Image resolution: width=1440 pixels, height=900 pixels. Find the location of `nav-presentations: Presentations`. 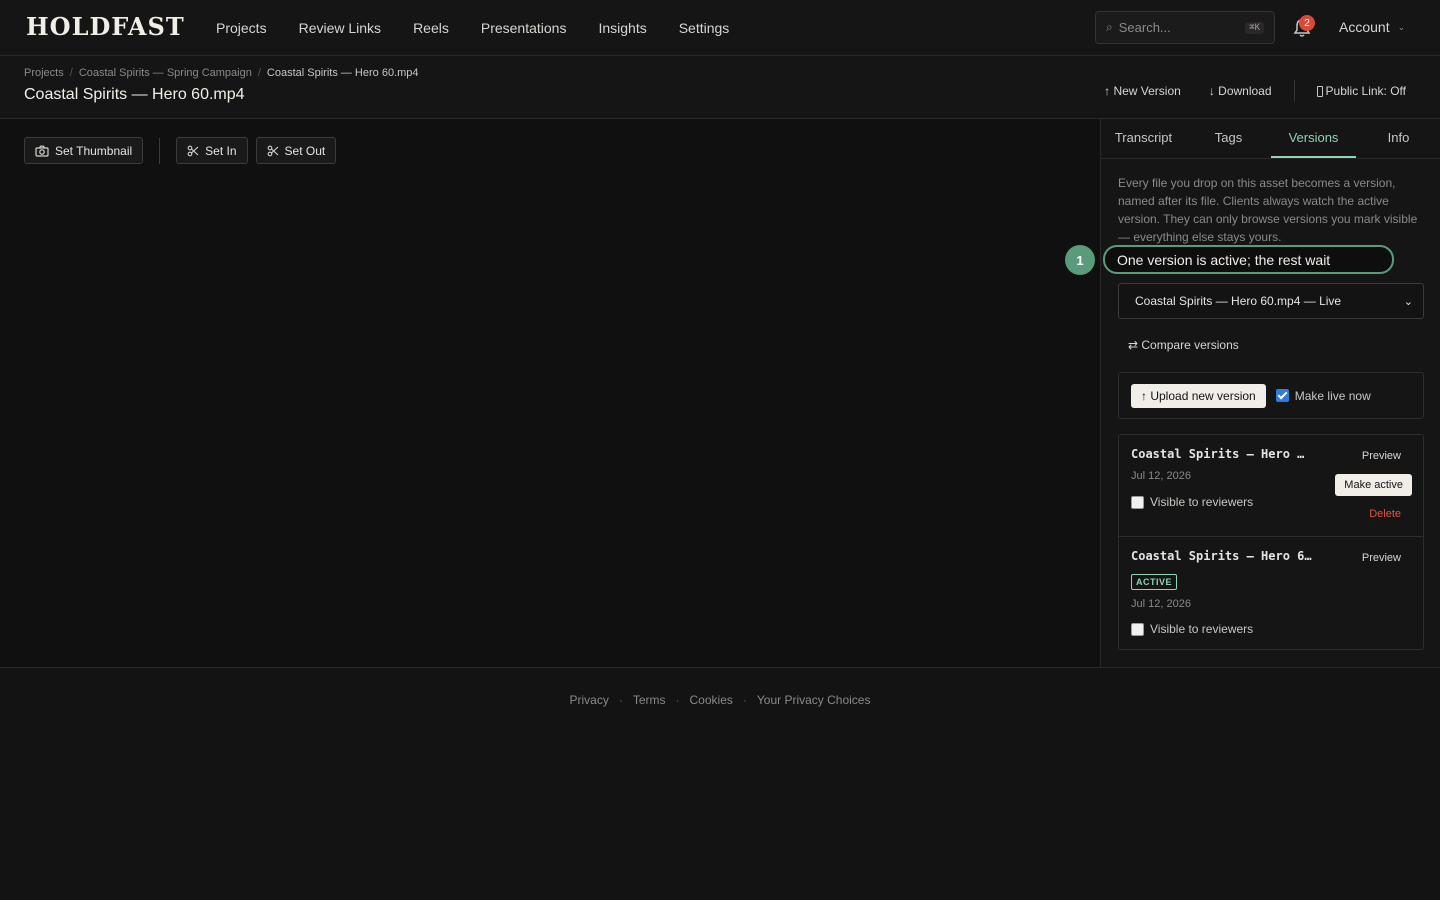

nav-presentations: Presentations is located at coordinates (524, 28).